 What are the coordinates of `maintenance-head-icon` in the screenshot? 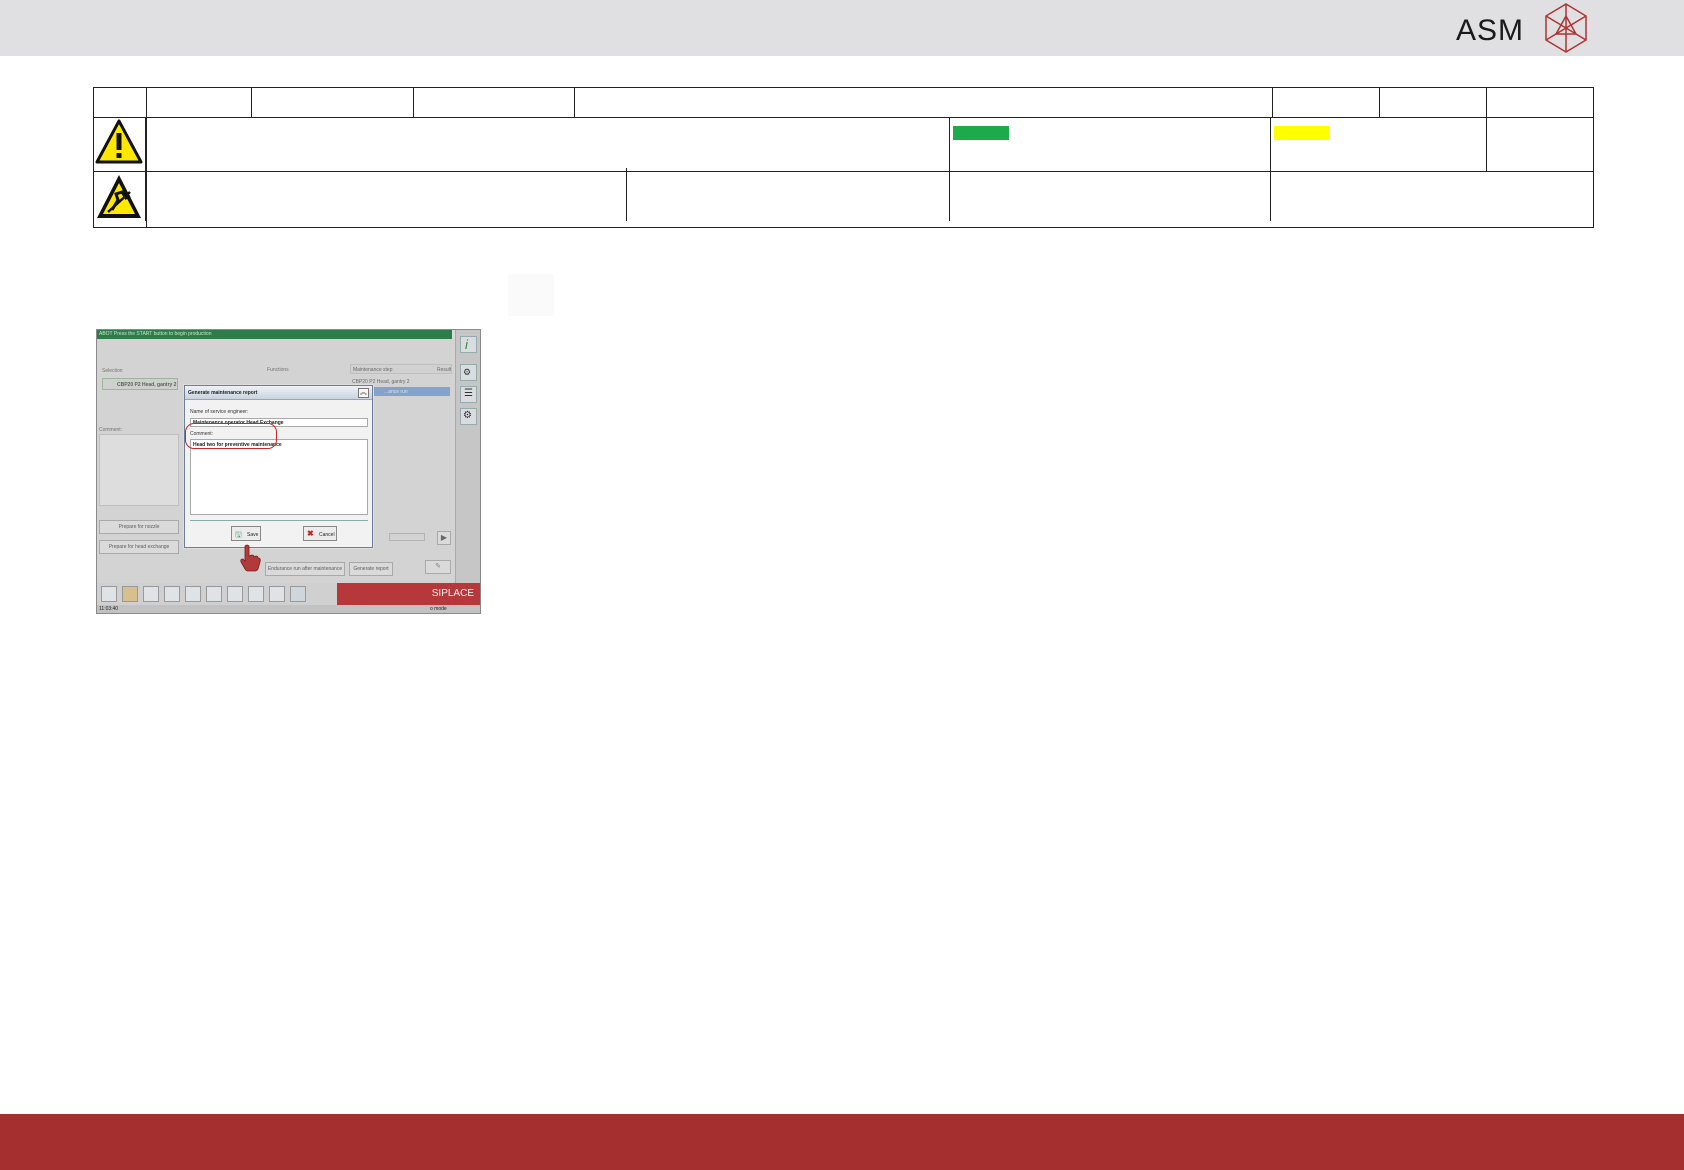 It's located at (298, 594).